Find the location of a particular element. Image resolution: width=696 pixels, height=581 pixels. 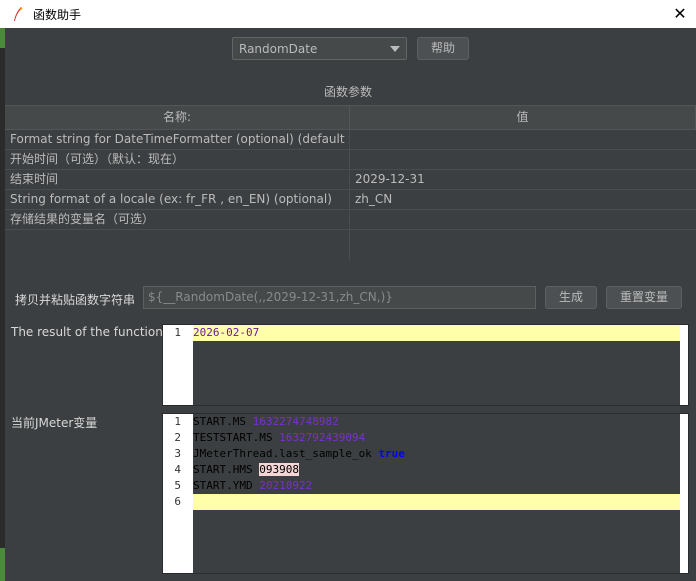

variable-key: START.YMD is located at coordinates (226, 485).